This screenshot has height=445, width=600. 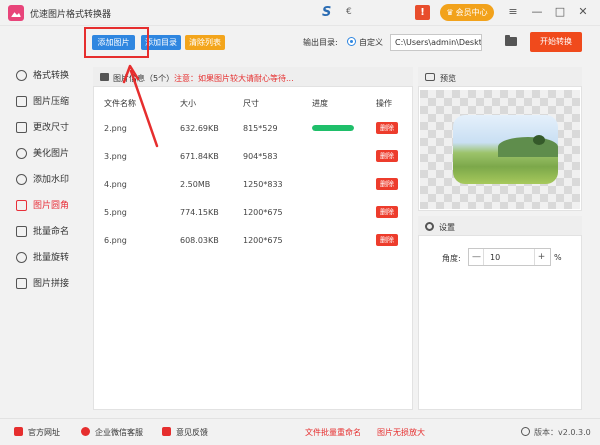 What do you see at coordinates (21, 127) in the screenshot?
I see `resize-icon` at bounding box center [21, 127].